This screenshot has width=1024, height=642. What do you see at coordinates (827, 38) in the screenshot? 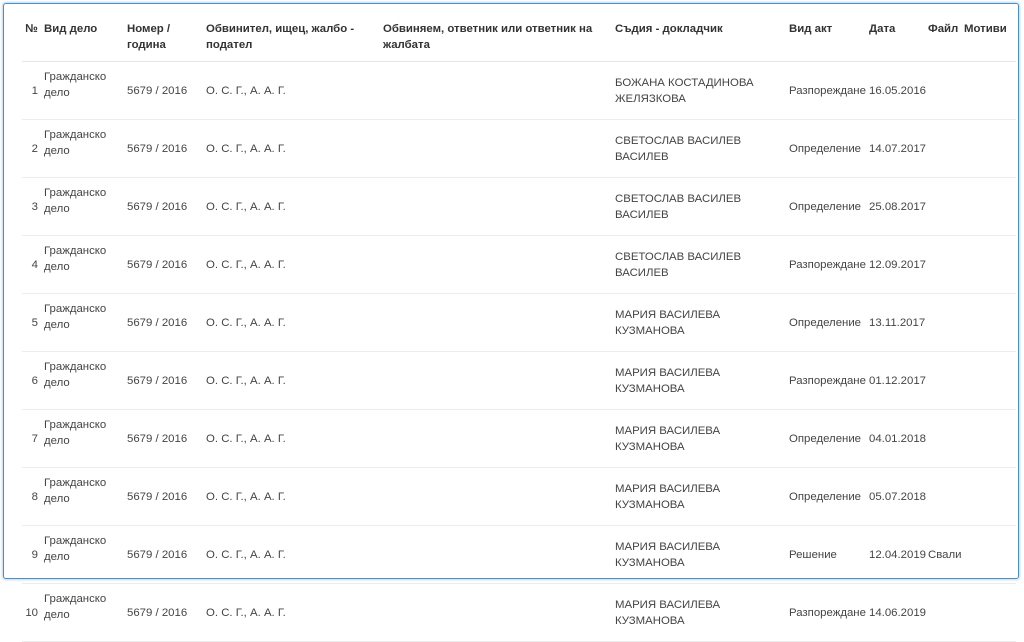
I see `col-header-act-type: Вид акт` at bounding box center [827, 38].